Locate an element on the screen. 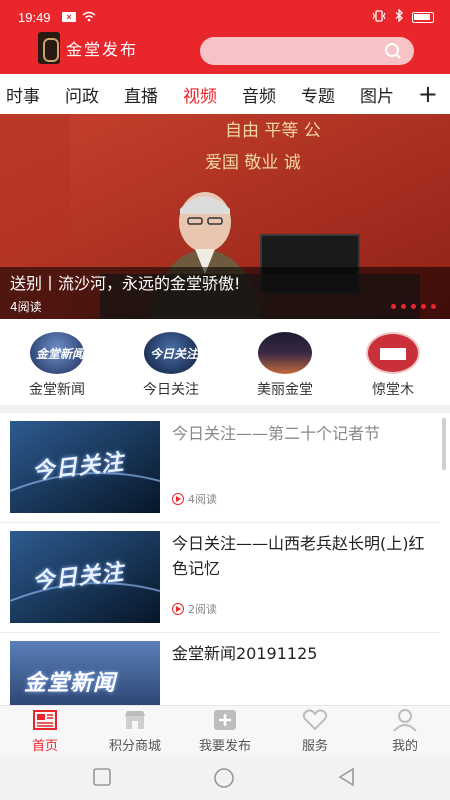 The image size is (450, 800). news-title: 金堂新闻20191125 is located at coordinates (302, 653).